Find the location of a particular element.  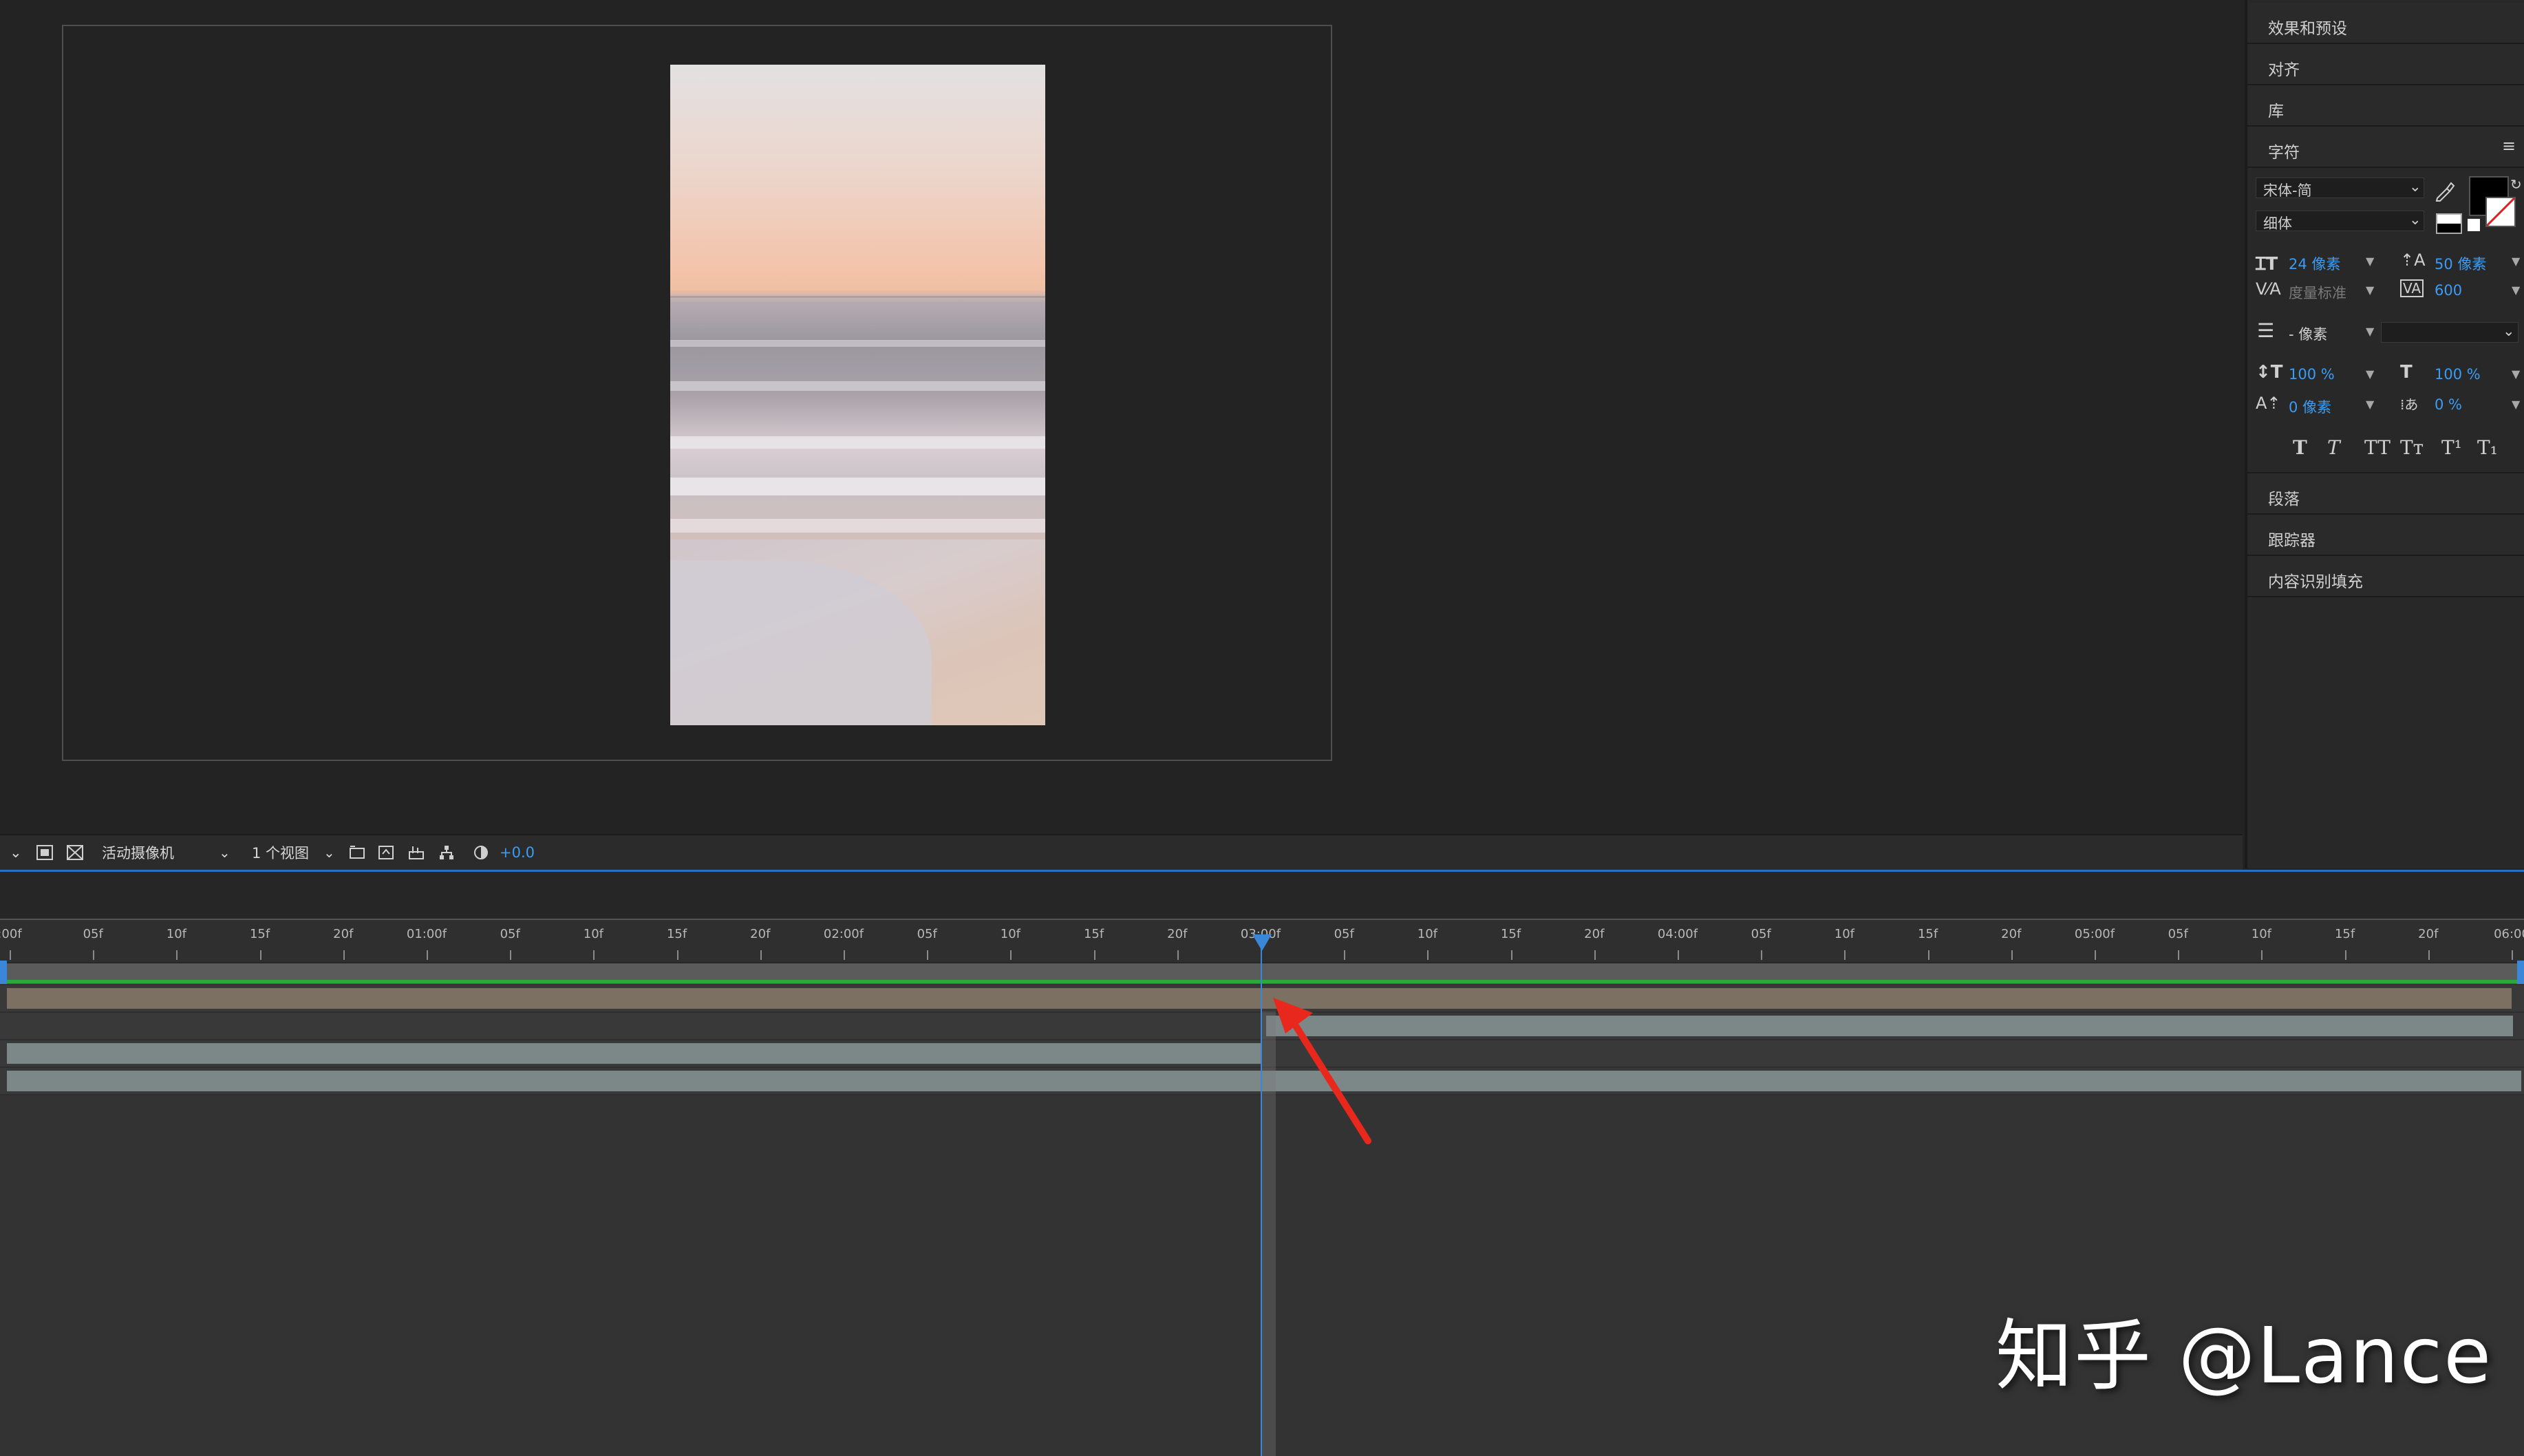

camera-select: 活动摄像机 ⌄ is located at coordinates (170, 852).